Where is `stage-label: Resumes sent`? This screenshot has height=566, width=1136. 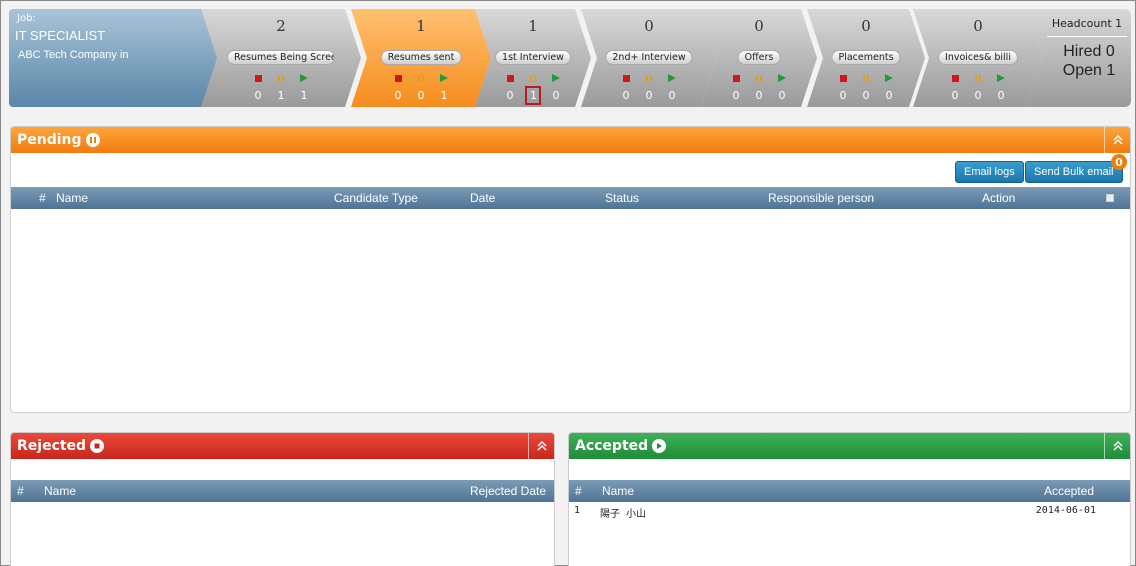
stage-label: Resumes sent is located at coordinates (421, 57).